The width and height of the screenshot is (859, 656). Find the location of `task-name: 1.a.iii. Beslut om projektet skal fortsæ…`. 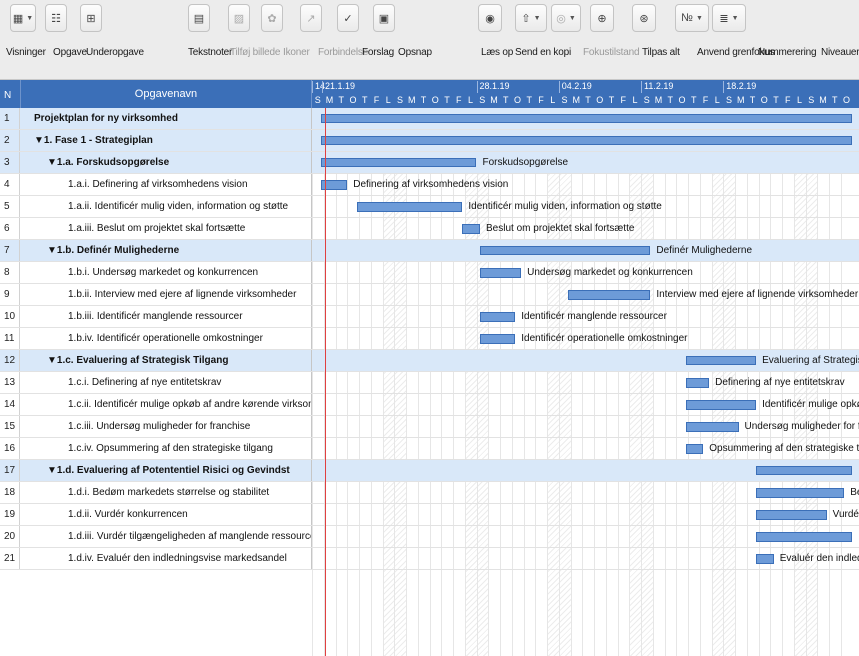

task-name: 1.a.iii. Beslut om projektet skal fortsæ… is located at coordinates (166, 229).